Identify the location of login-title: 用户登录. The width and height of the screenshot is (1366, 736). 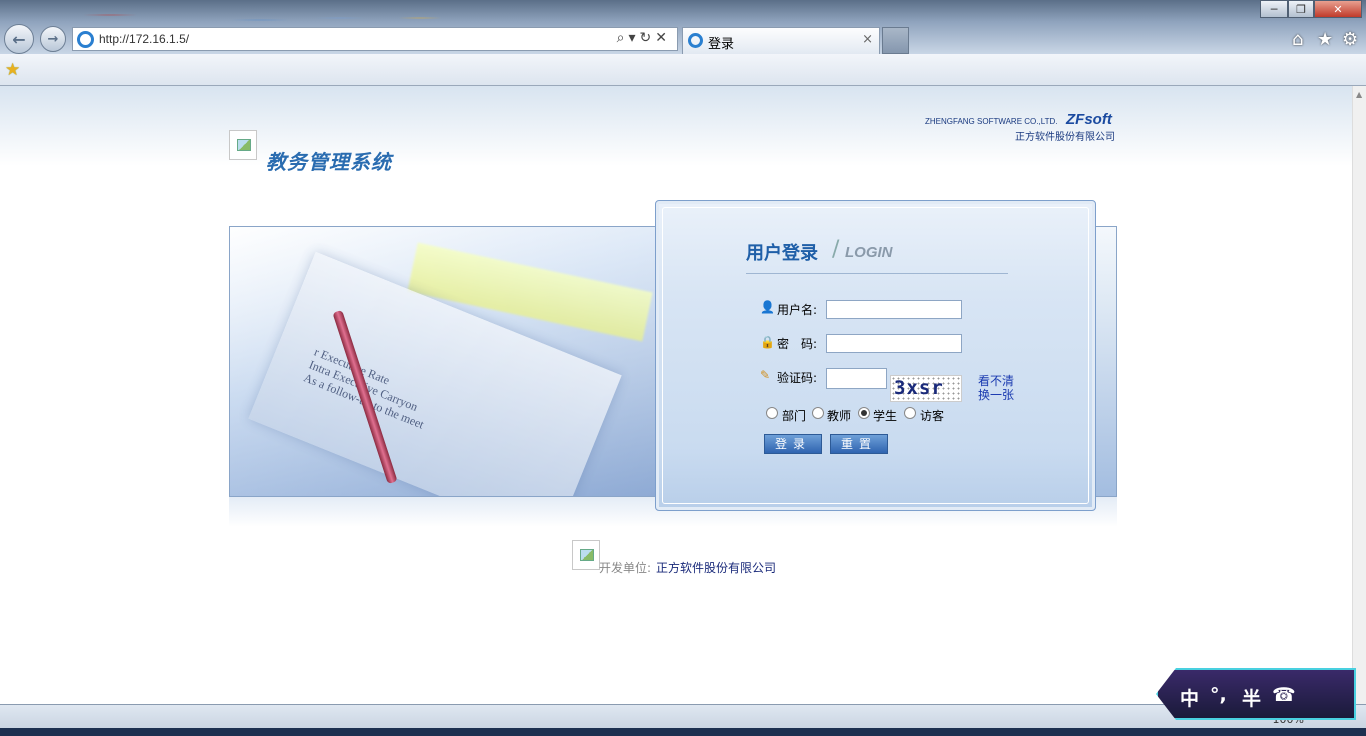
(782, 253).